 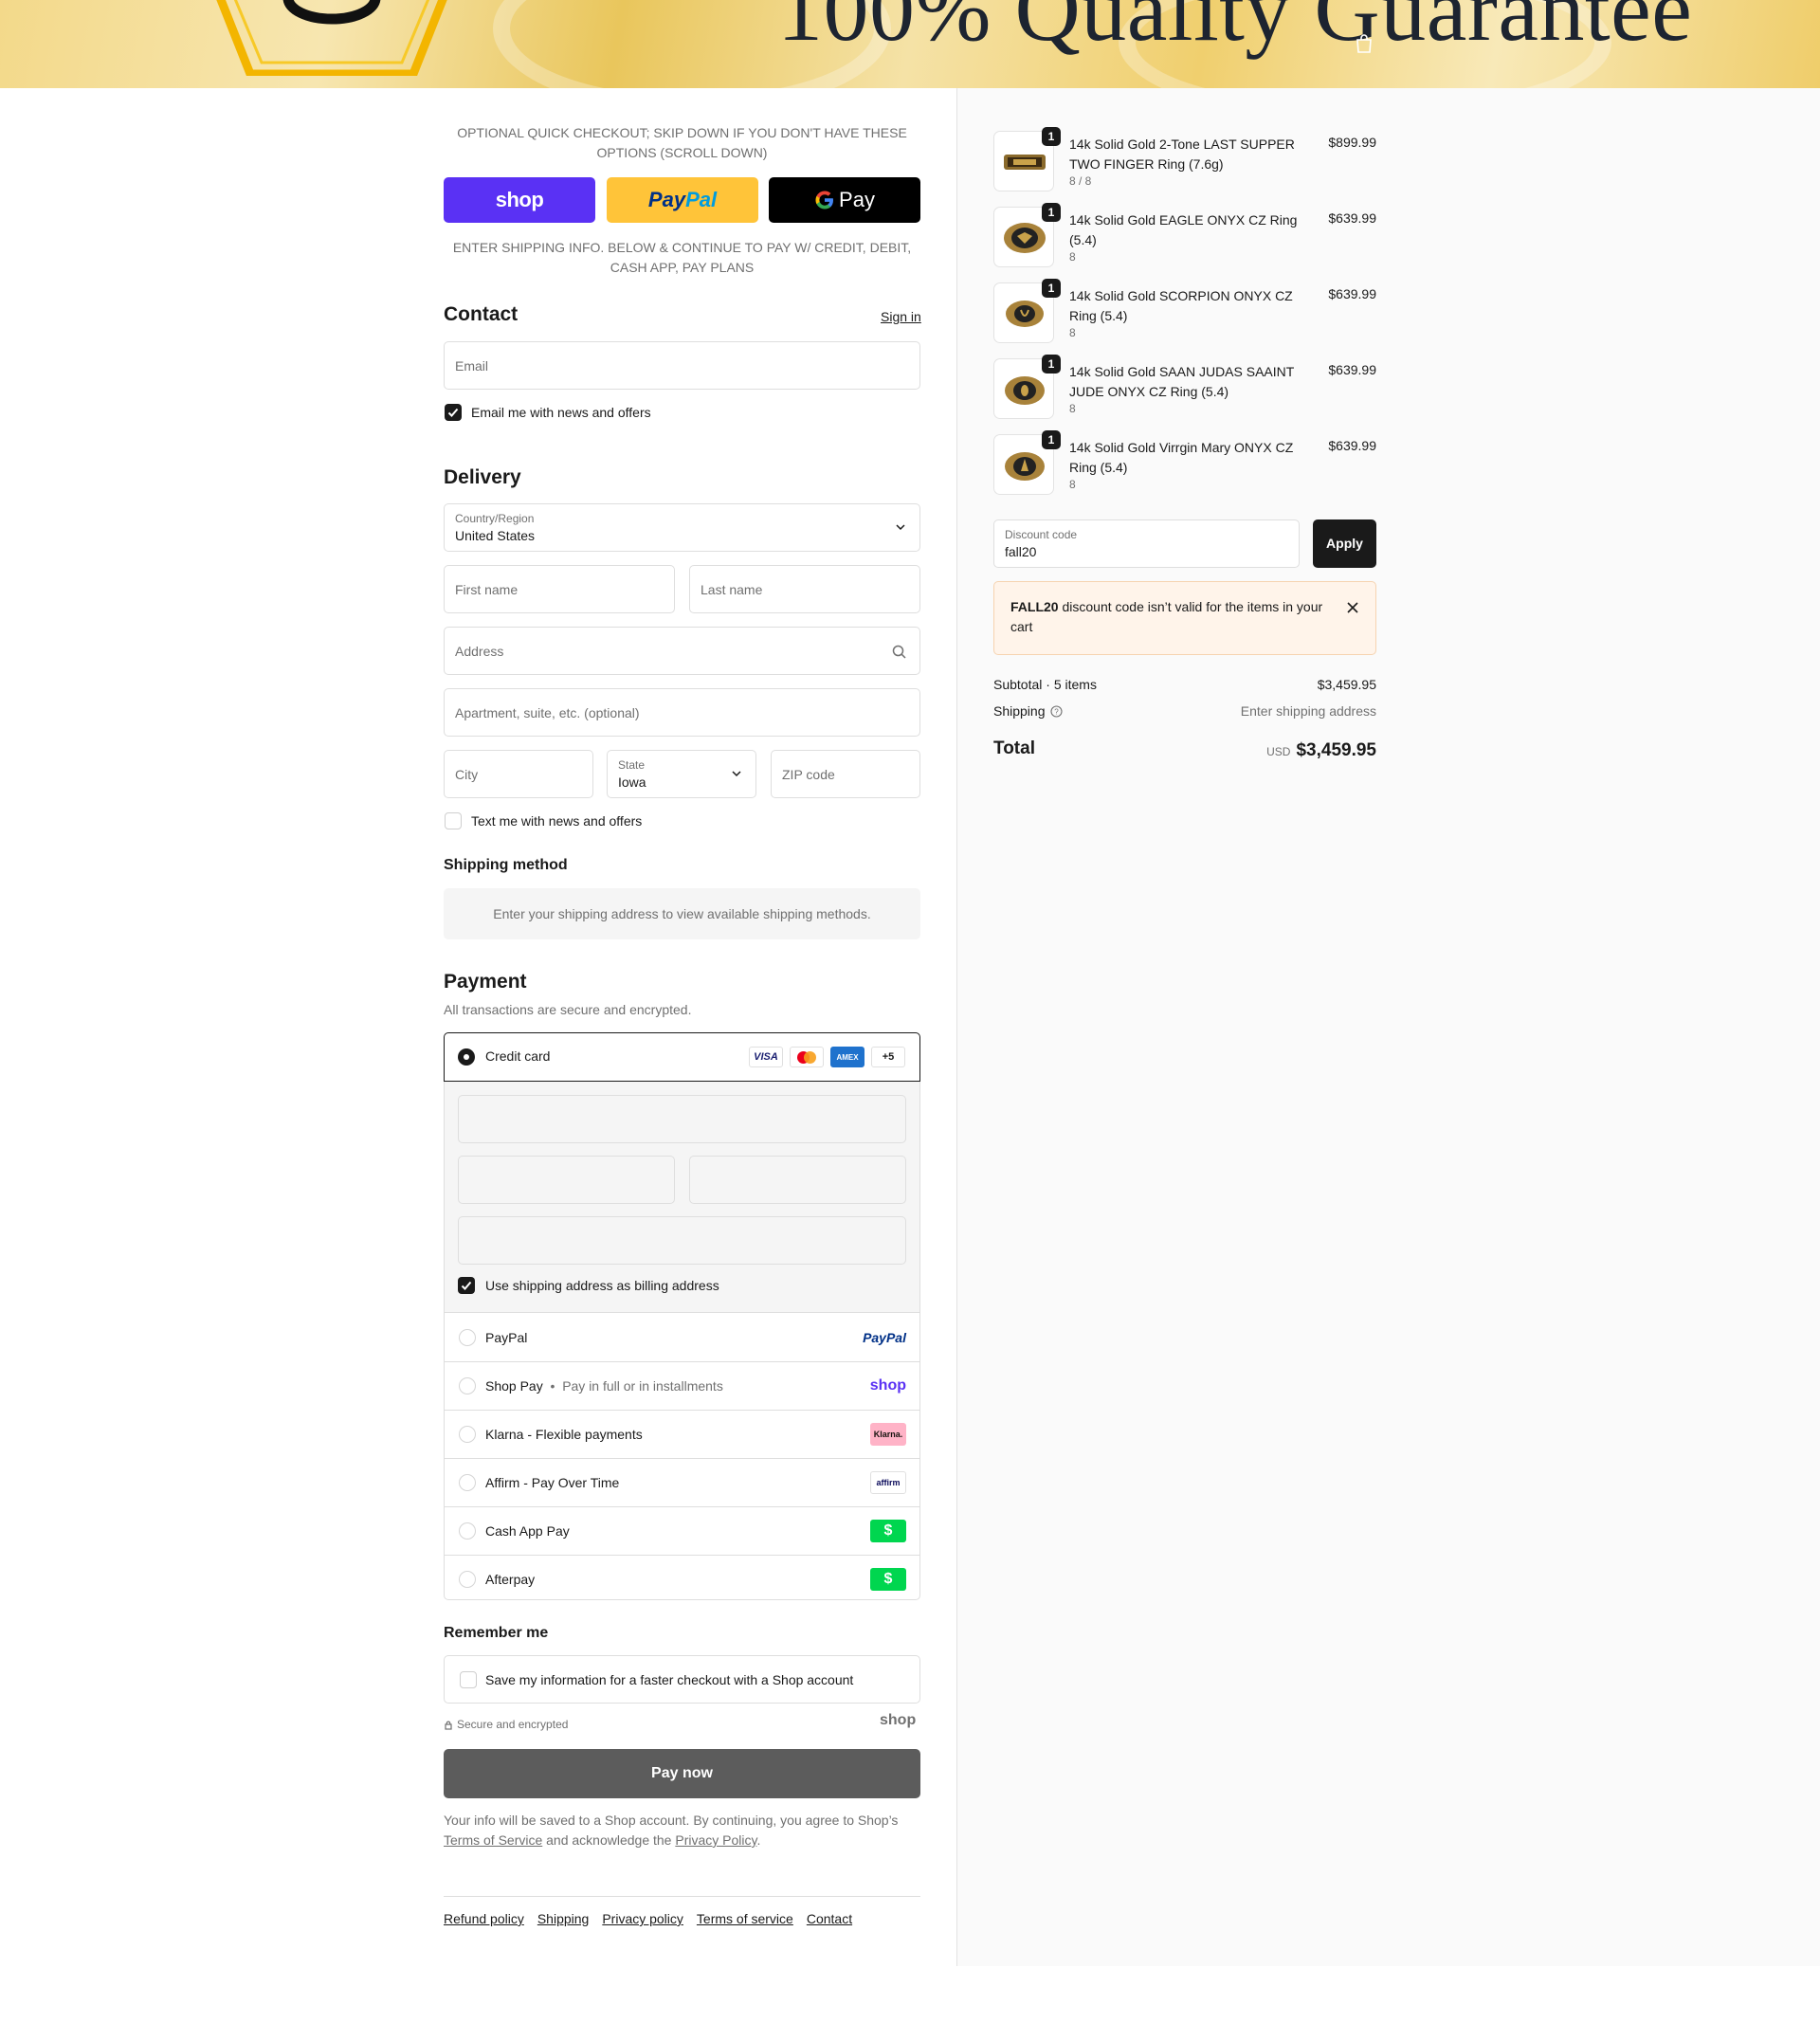 What do you see at coordinates (518, 774) in the screenshot?
I see `city-field: City` at bounding box center [518, 774].